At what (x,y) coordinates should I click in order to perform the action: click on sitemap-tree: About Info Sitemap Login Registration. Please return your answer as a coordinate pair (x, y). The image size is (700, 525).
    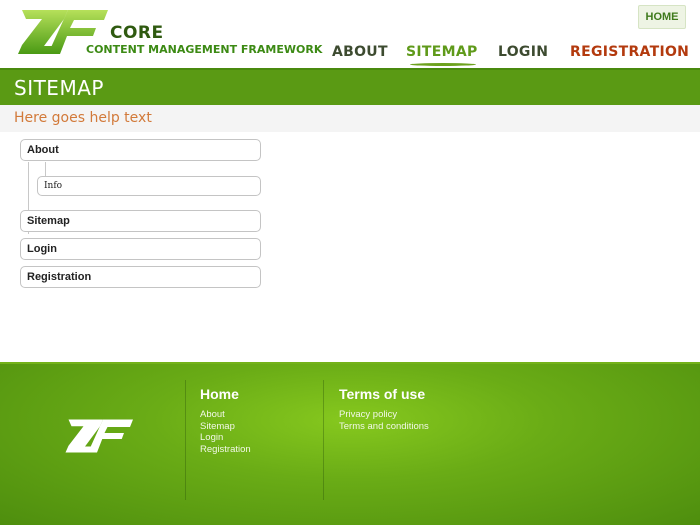
    Looking at the image, I should click on (140, 215).